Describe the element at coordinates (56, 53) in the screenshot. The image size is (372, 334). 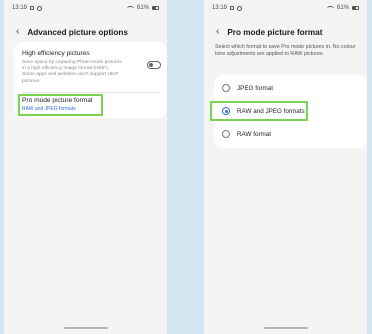
I see `setting-title: High efficiency pictures` at that location.